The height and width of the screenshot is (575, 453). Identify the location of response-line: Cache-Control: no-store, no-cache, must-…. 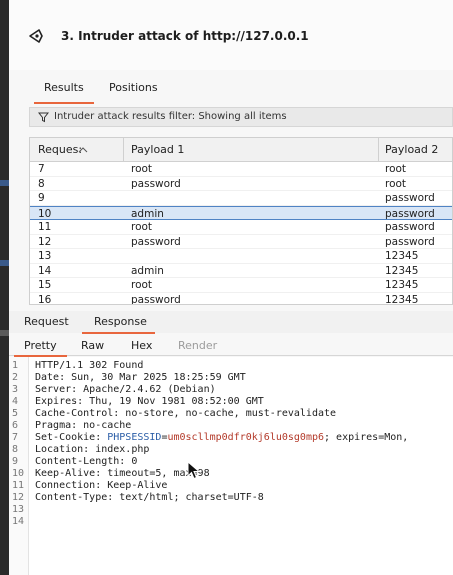
(186, 413).